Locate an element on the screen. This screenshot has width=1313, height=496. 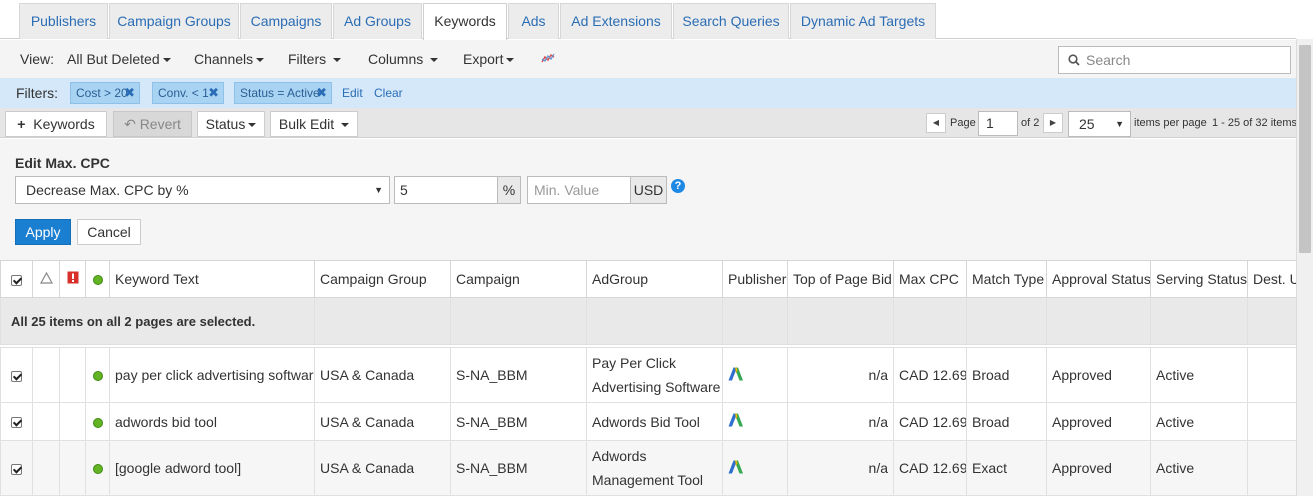
tab-search-queries: Search Queries is located at coordinates (731, 21).